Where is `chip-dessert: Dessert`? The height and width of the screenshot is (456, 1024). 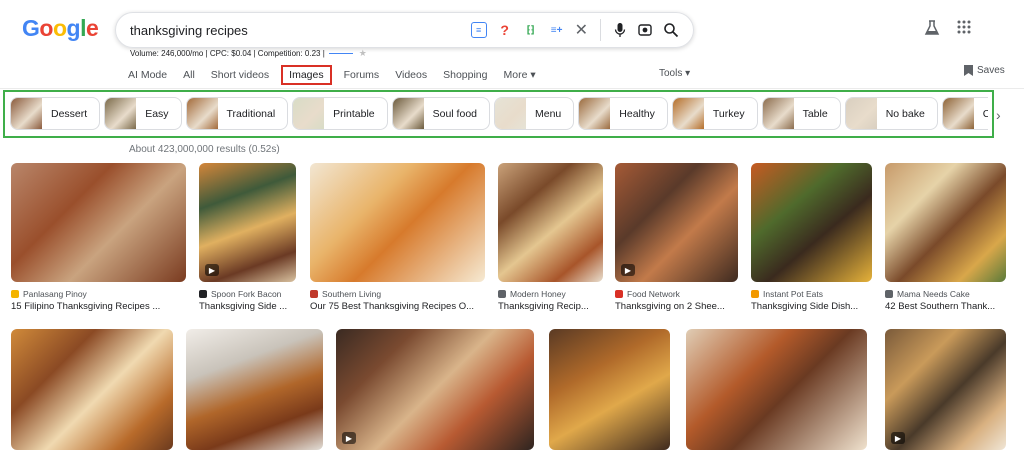 chip-dessert: Dessert is located at coordinates (55, 113).